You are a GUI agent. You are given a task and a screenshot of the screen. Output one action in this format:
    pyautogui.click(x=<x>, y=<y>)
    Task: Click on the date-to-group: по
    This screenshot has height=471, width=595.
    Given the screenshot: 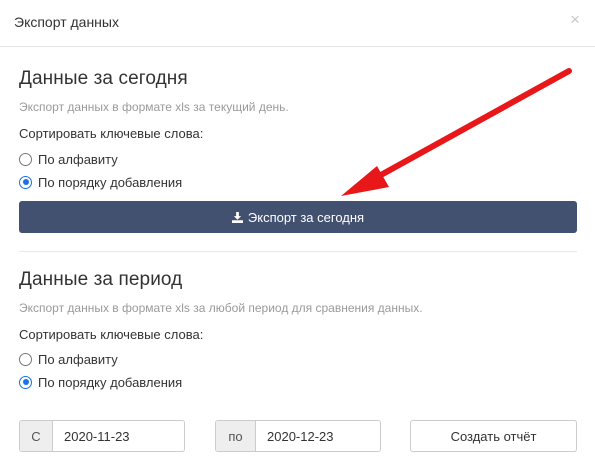 What is the action you would take?
    pyautogui.click(x=298, y=436)
    